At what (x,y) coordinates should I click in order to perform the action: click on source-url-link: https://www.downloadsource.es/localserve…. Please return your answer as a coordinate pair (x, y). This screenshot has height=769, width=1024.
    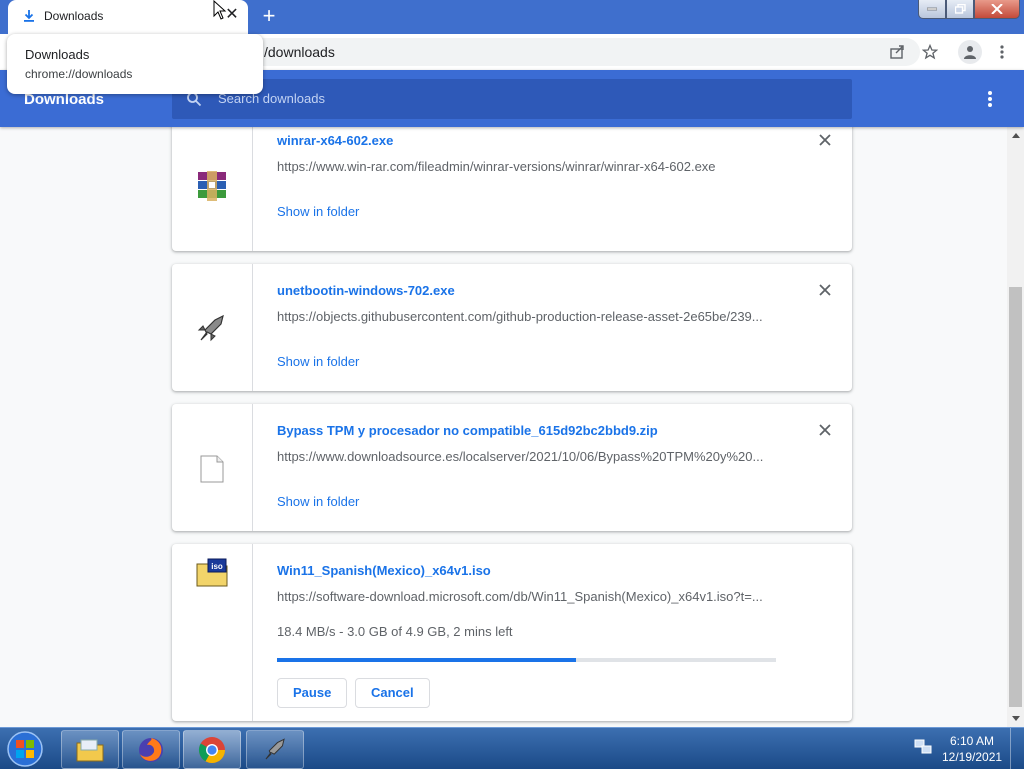
    Looking at the image, I should click on (527, 456).